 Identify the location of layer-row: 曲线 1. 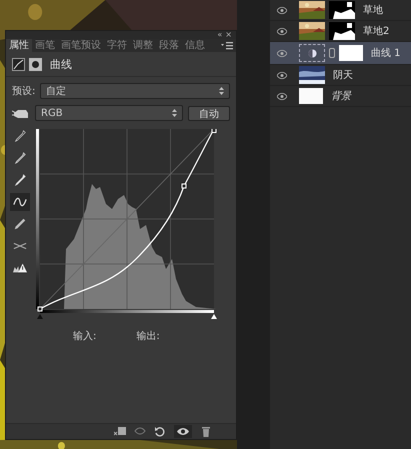
(340, 53).